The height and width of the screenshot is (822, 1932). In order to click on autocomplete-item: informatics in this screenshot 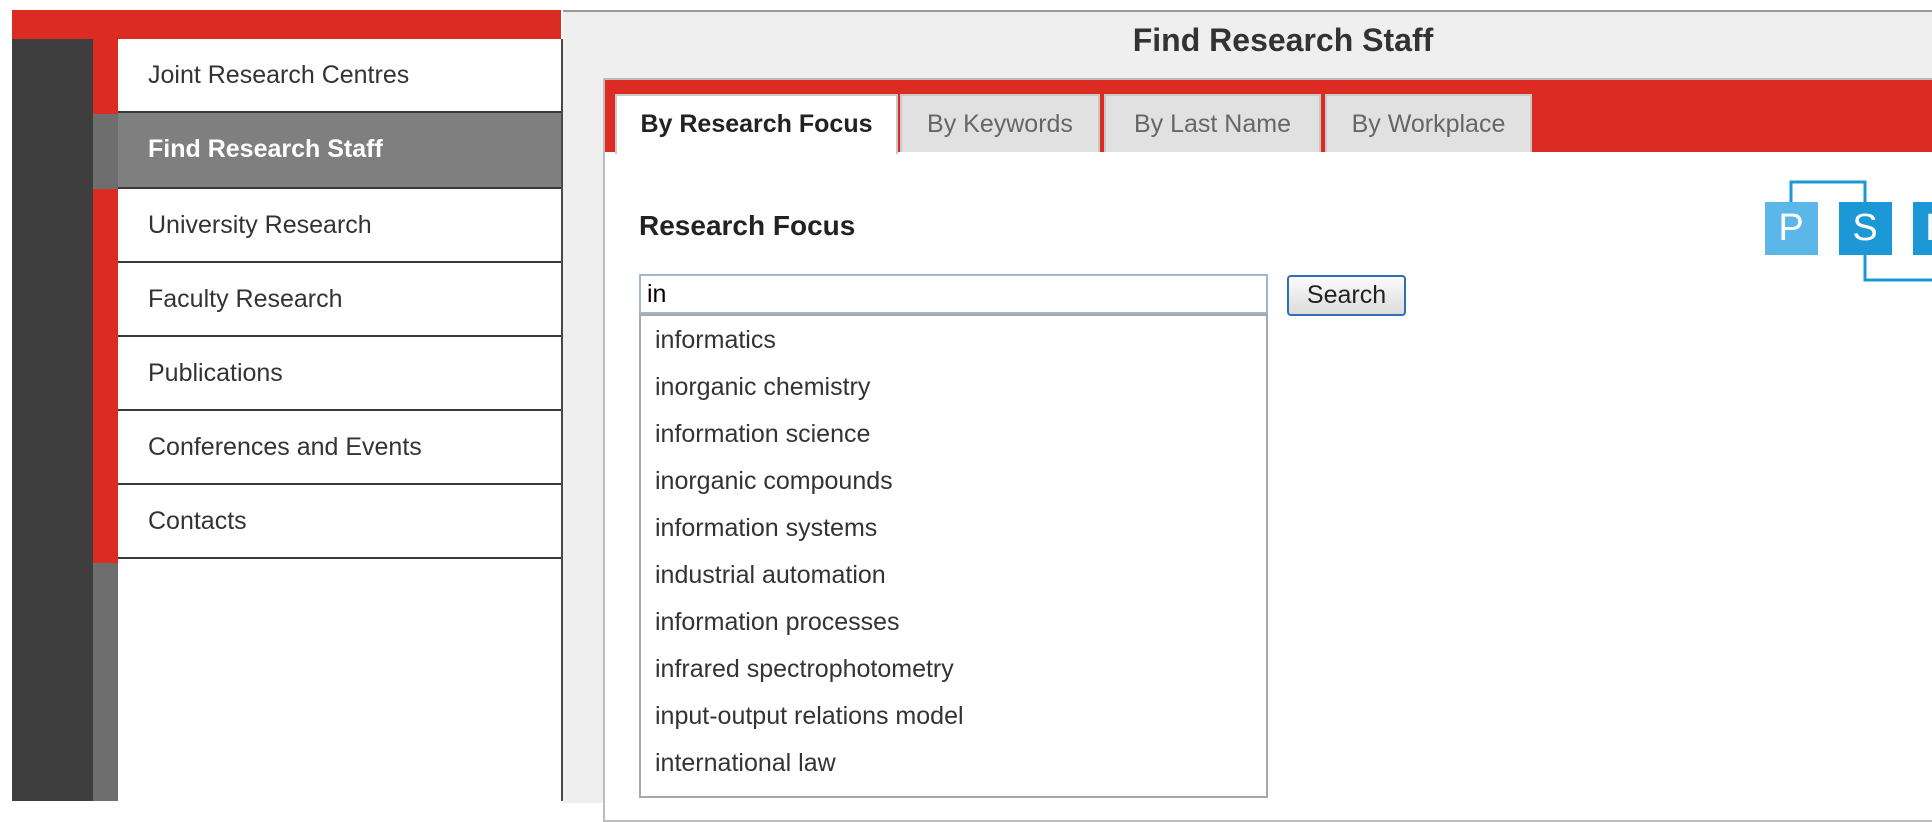, I will do `click(715, 340)`.